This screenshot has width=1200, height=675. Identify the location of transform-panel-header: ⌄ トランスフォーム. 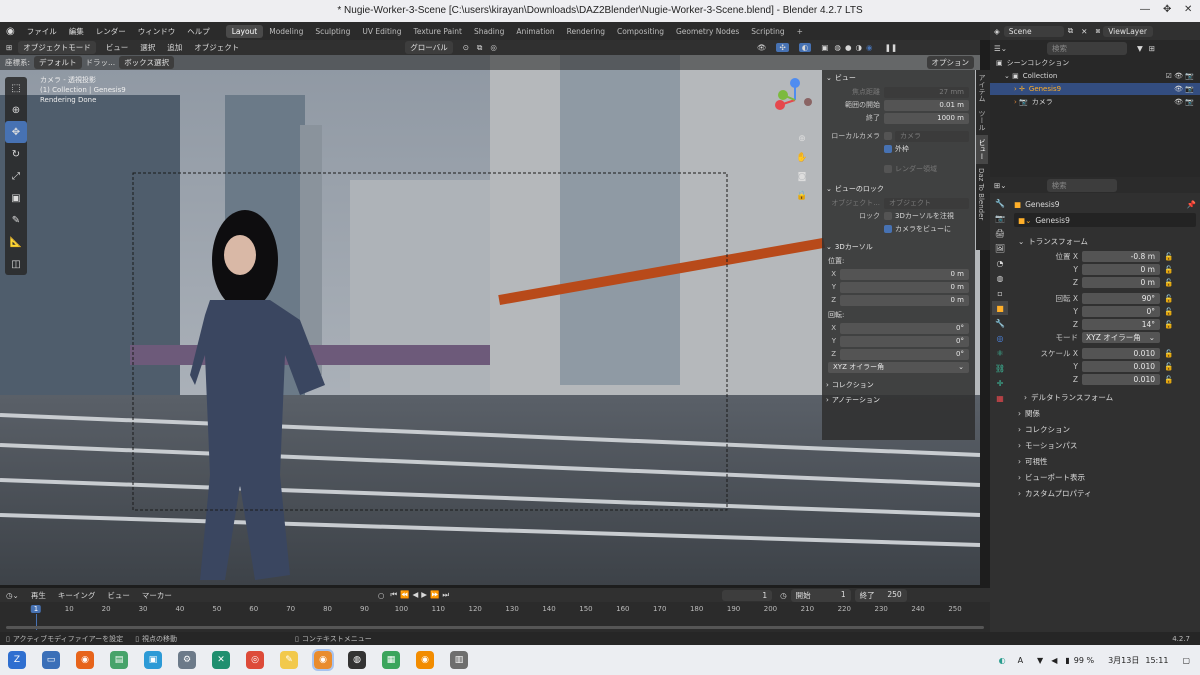
(1105, 241).